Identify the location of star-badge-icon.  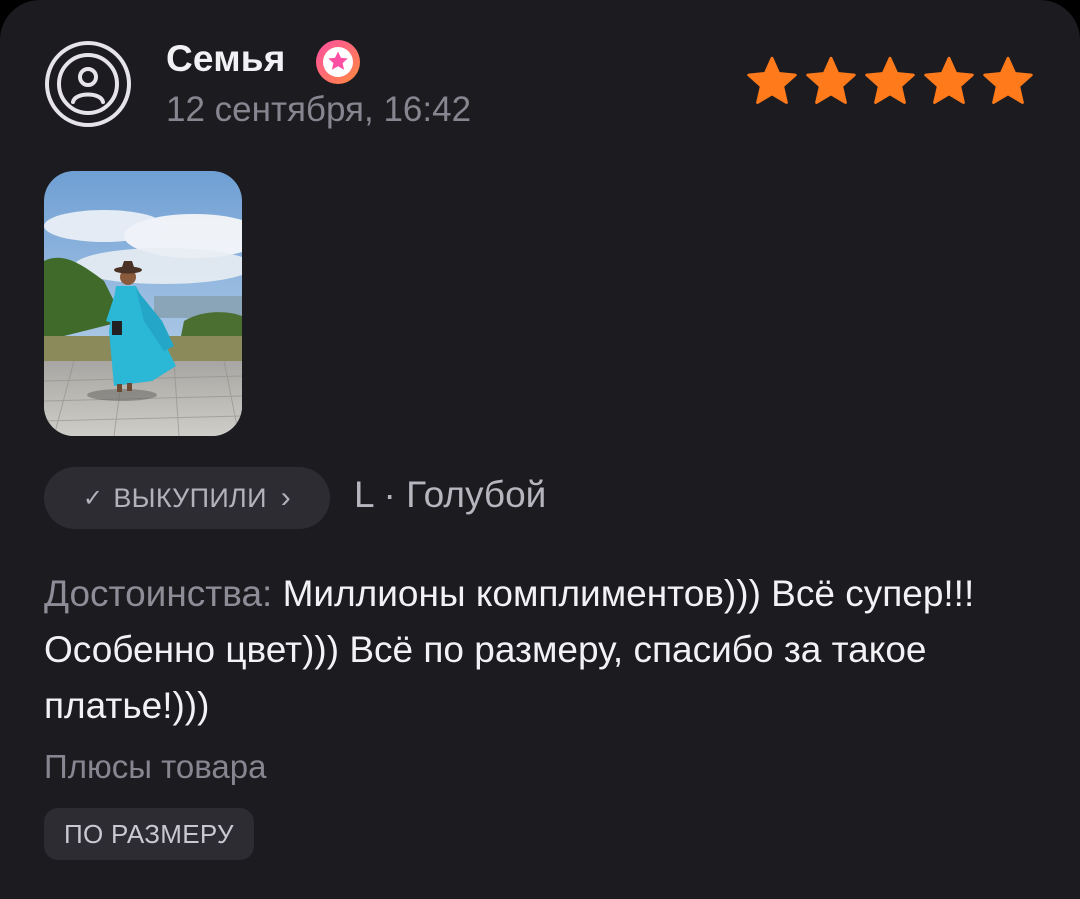
(338, 62).